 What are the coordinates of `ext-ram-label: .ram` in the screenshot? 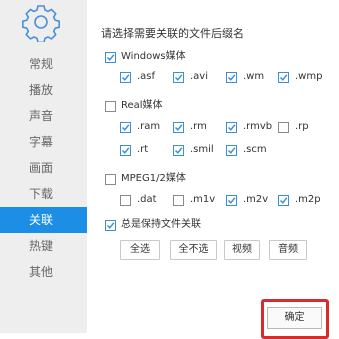 It's located at (149, 126).